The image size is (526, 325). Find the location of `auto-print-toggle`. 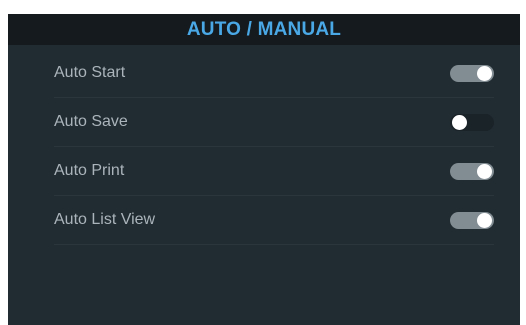

auto-print-toggle is located at coordinates (472, 171).